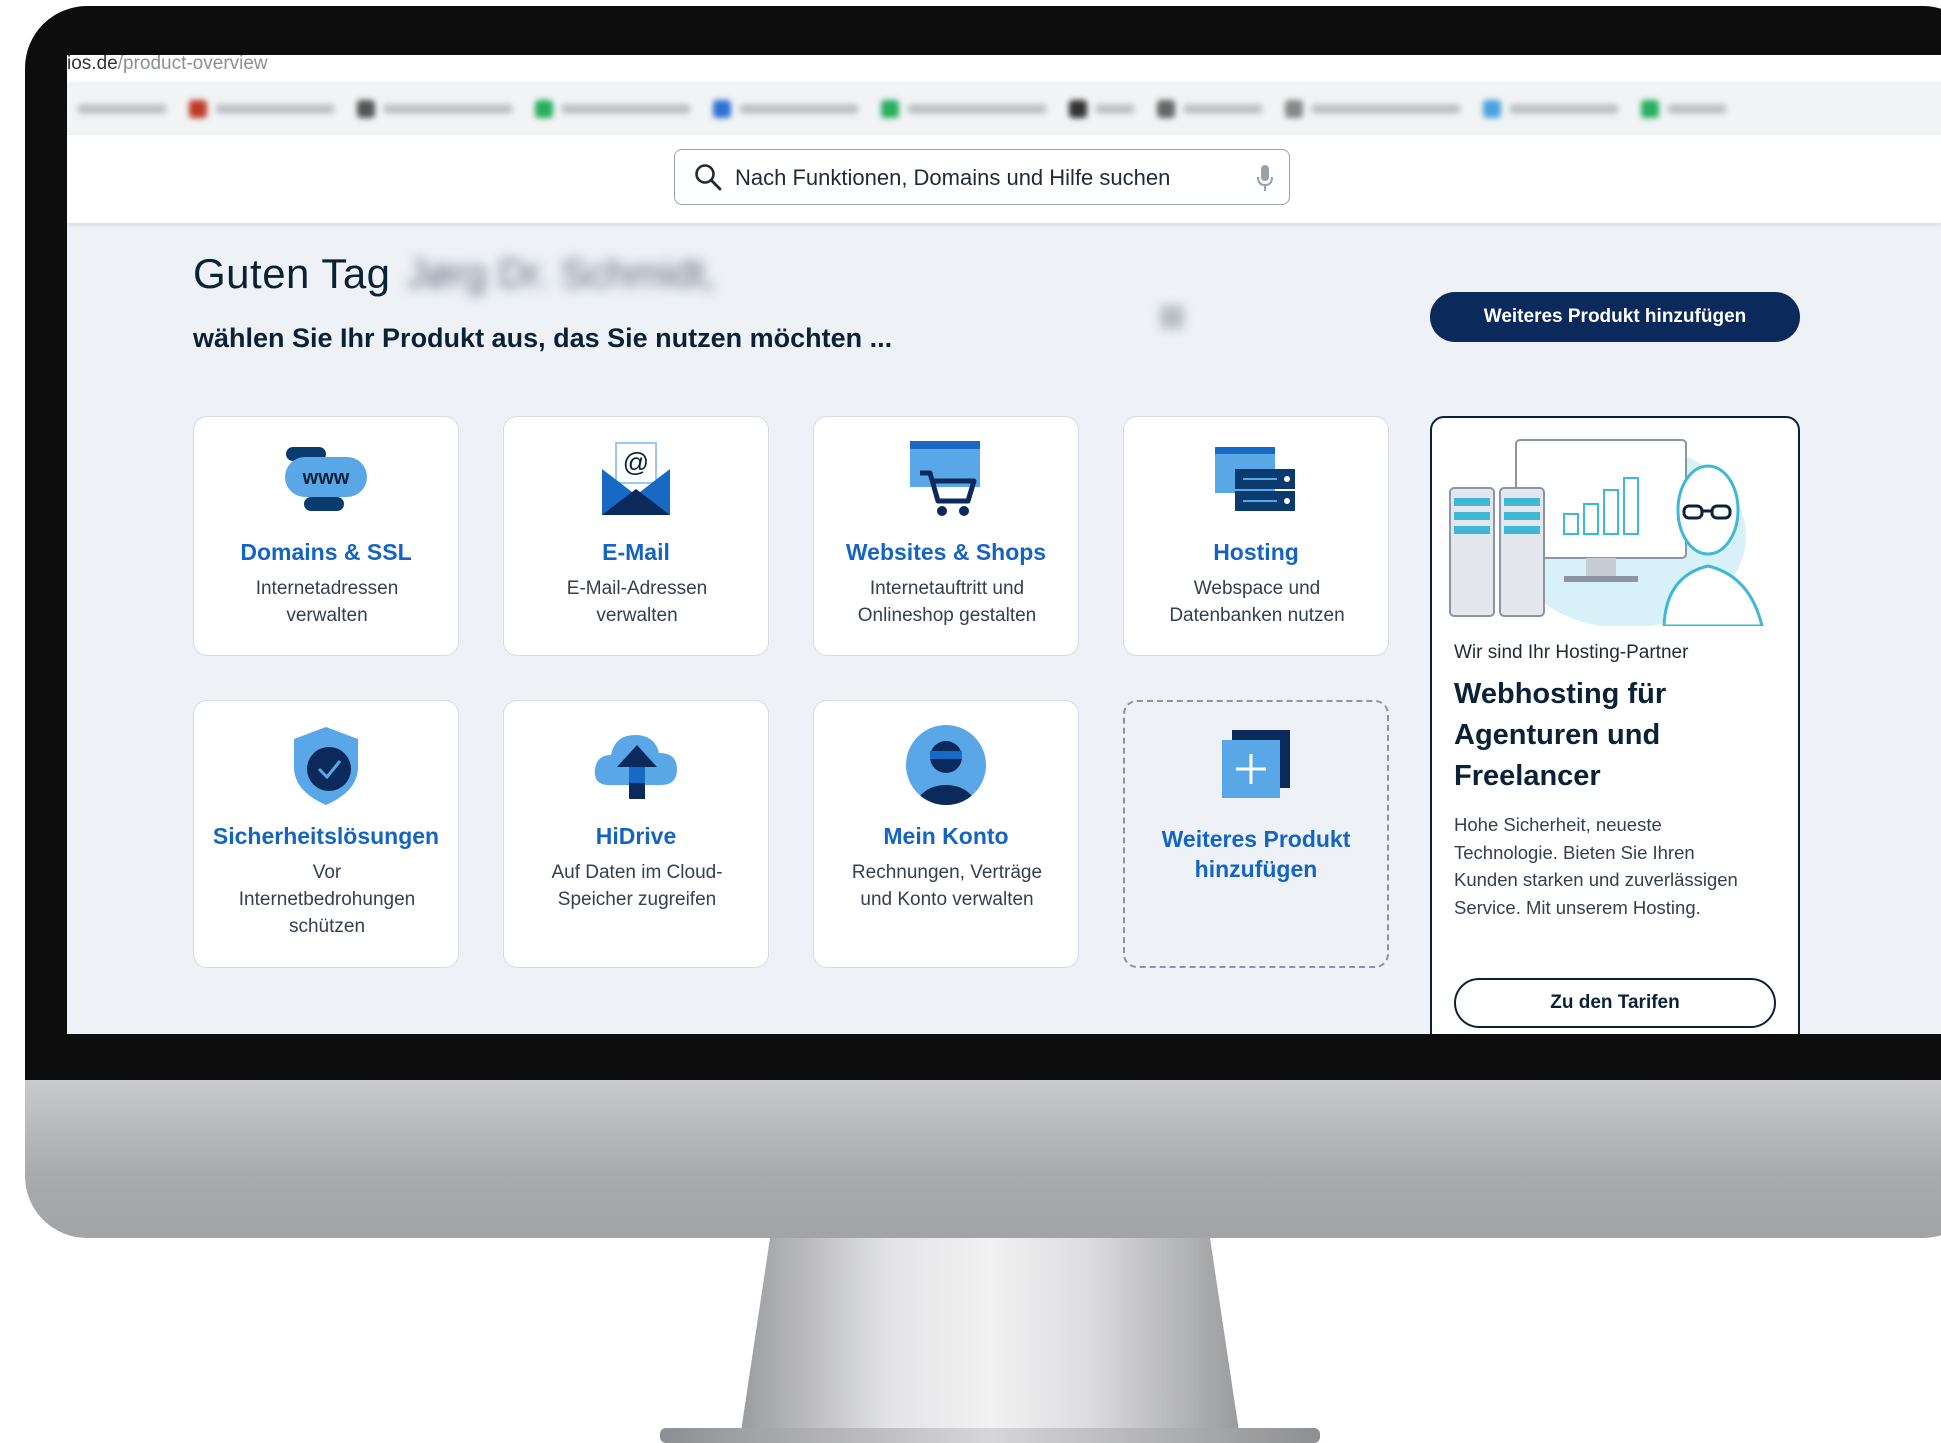  I want to click on monitor-foot, so click(990, 1435).